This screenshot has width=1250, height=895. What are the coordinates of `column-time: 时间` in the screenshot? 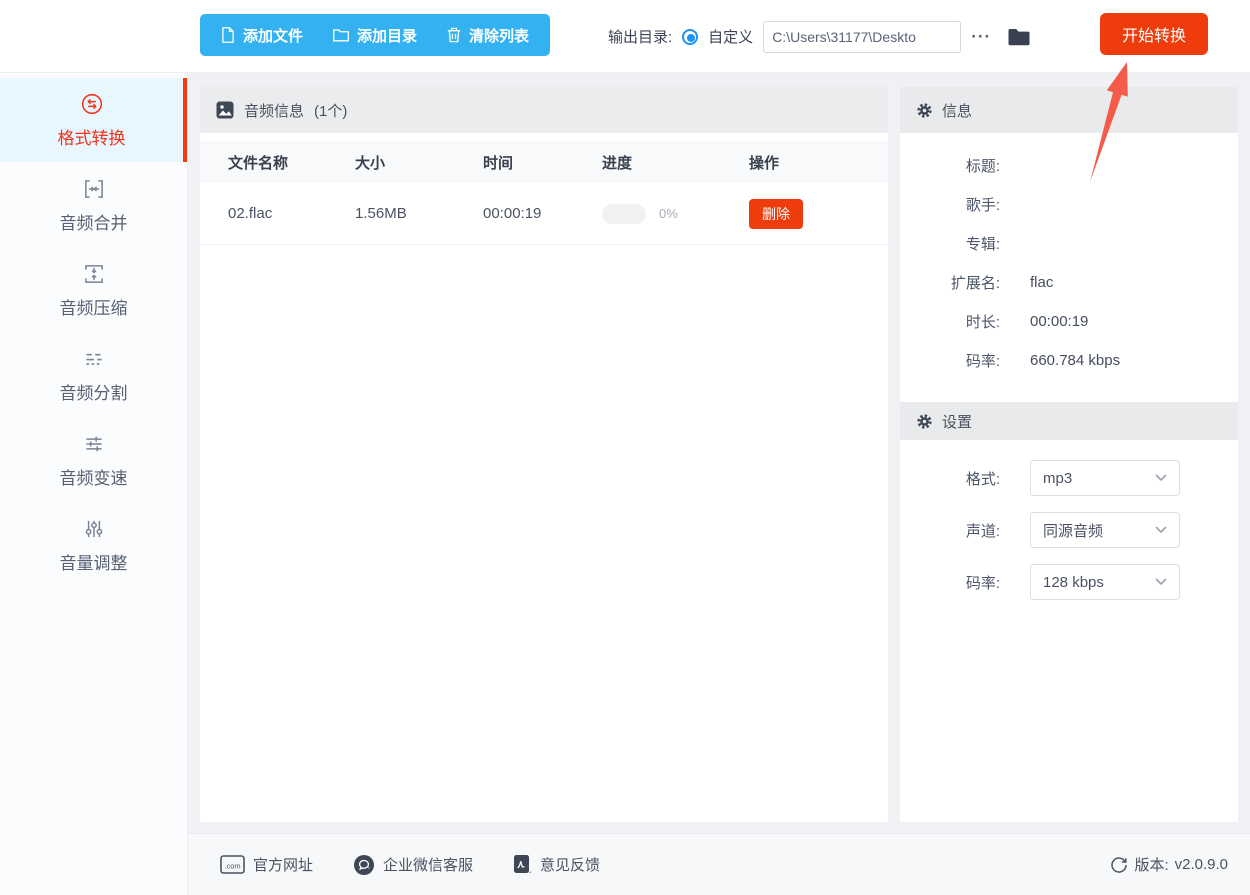 It's located at (498, 163).